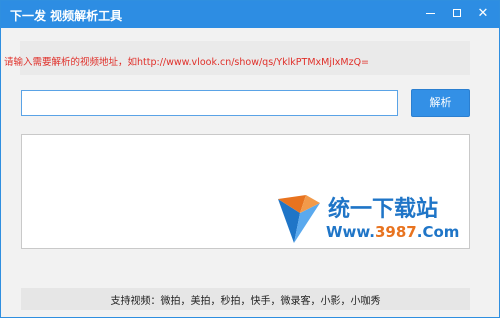  I want to click on minimize-button, so click(431, 14).